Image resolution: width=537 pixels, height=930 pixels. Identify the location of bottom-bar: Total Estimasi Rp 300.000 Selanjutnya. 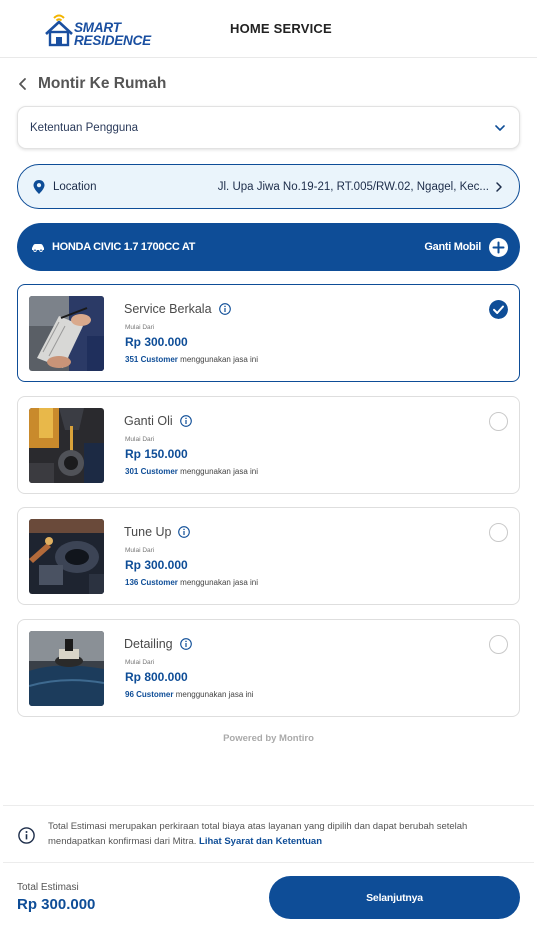
(268, 896).